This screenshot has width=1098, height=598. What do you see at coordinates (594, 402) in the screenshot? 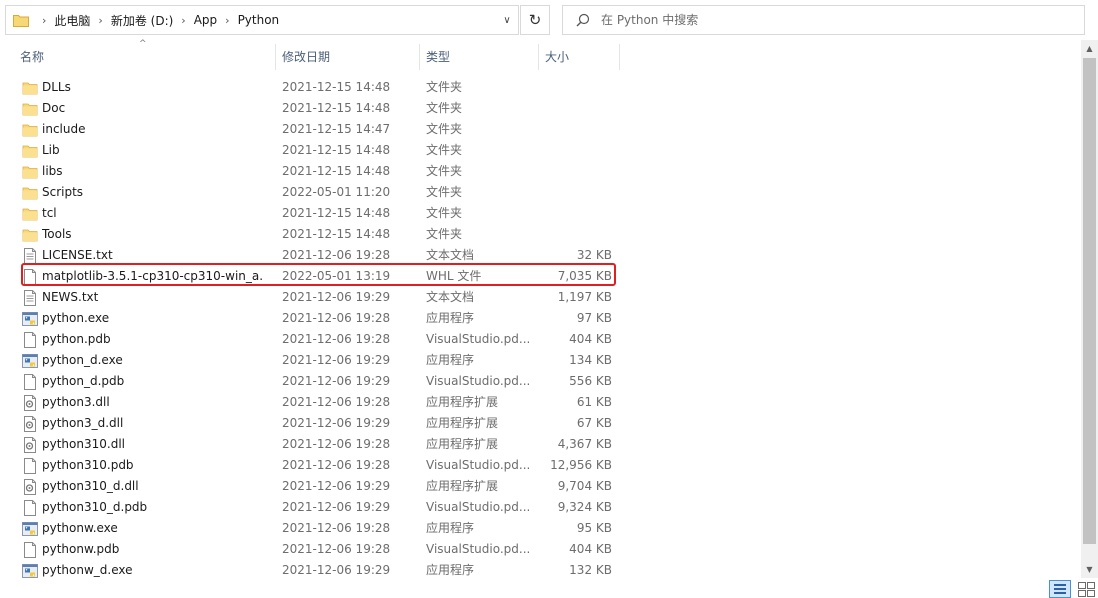
I see `file-size: 61 KB` at bounding box center [594, 402].